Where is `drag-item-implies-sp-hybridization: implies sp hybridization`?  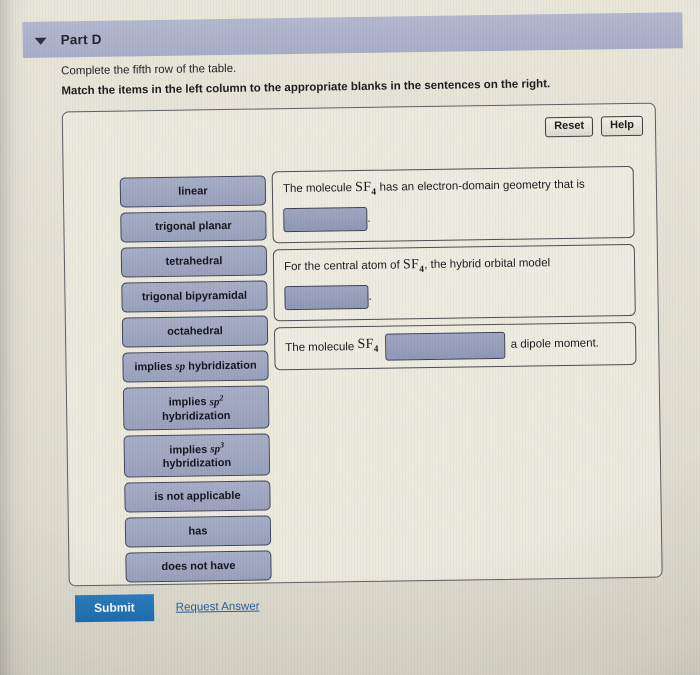
drag-item-implies-sp-hybridization: implies sp hybridization is located at coordinates (195, 366).